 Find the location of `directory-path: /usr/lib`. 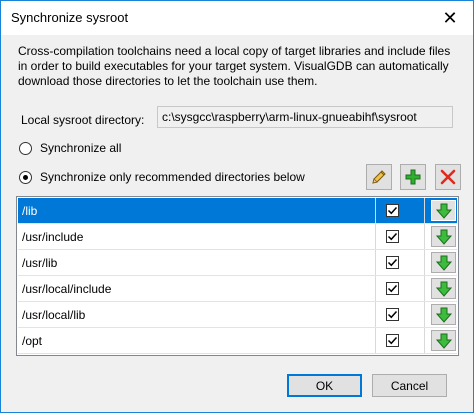

directory-path: /usr/lib is located at coordinates (40, 263).